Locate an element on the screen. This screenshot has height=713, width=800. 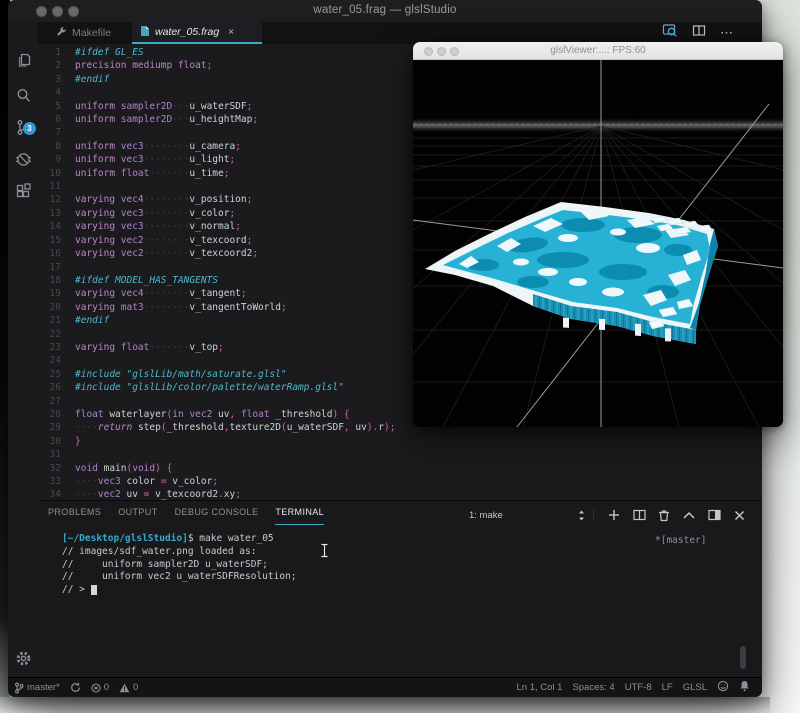
line-number: 2 is located at coordinates (58, 66).